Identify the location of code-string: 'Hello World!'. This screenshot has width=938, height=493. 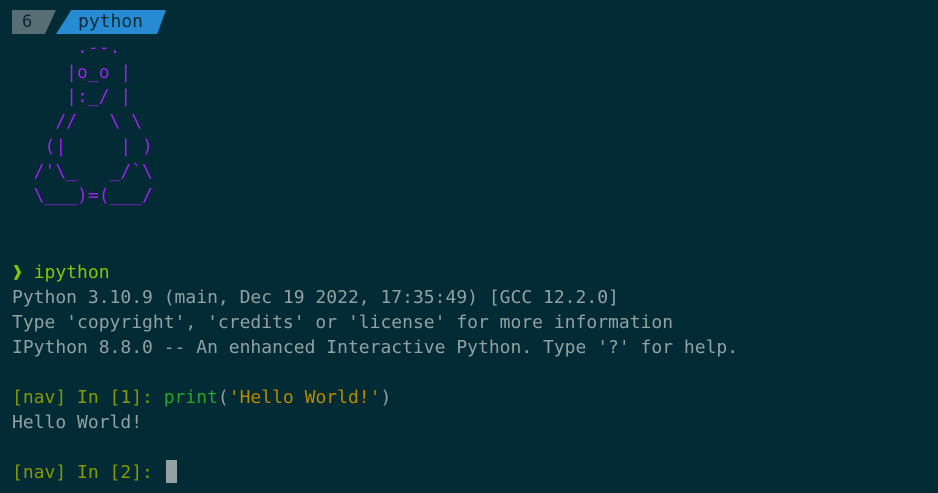
(304, 397).